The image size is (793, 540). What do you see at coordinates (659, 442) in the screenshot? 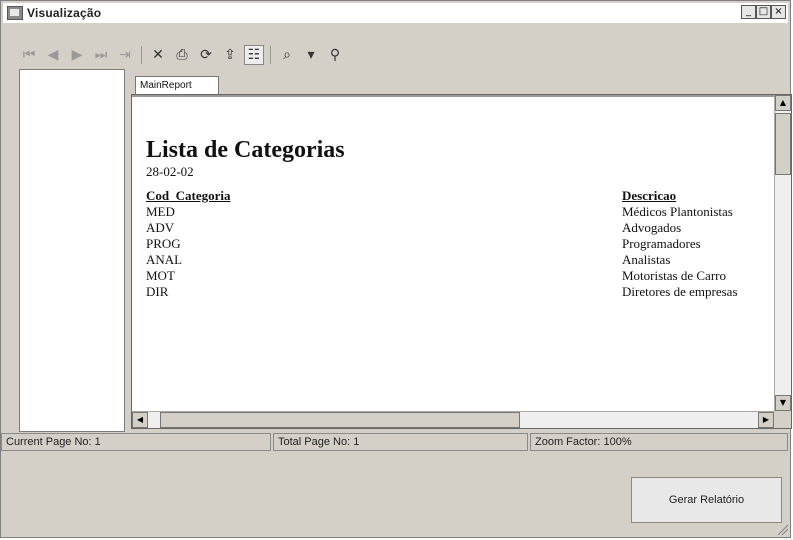
I see `status-zoom: Zoom Factor: 100%` at bounding box center [659, 442].